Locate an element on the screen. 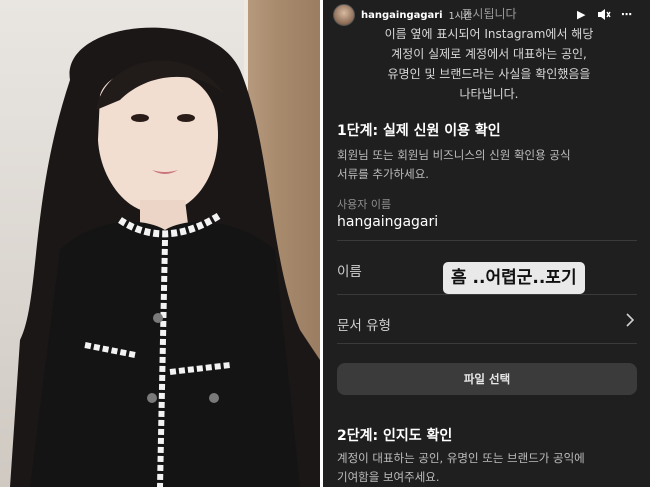 This screenshot has height=487, width=650. username-field-label: 사용자 이름 is located at coordinates (364, 204).